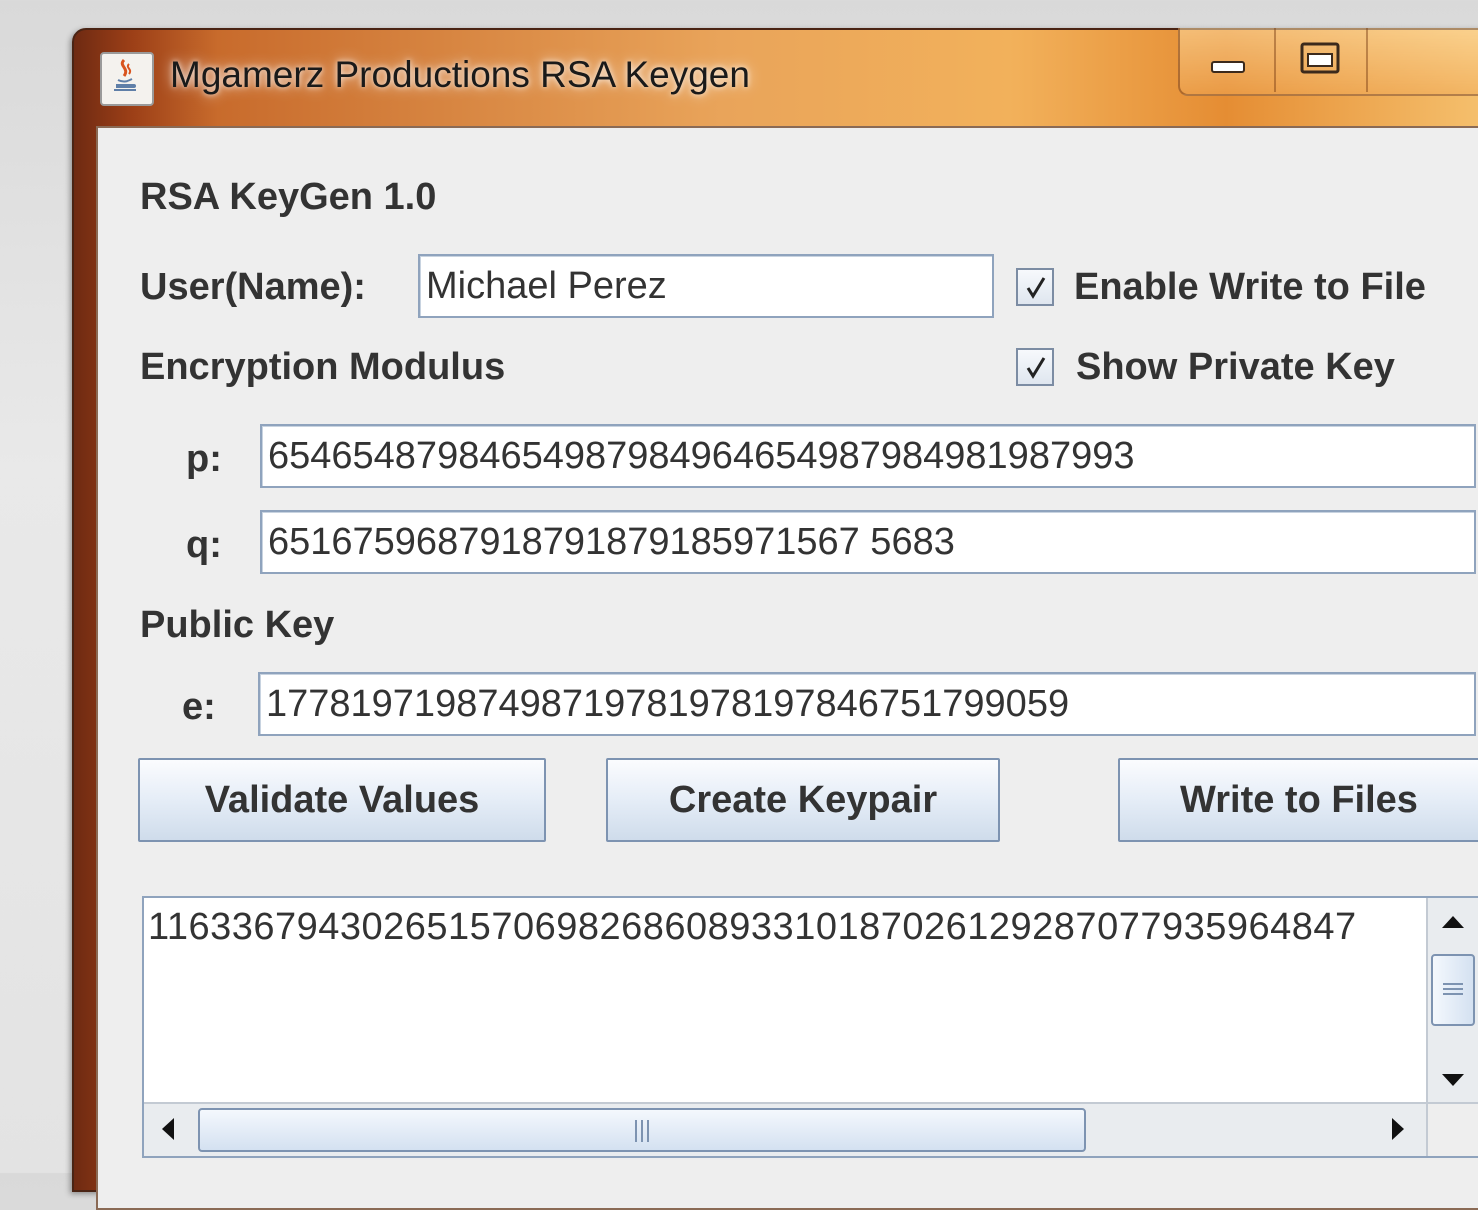 This screenshot has height=1210, width=1478. Describe the element at coordinates (204, 459) in the screenshot. I see `p-label: p:` at that location.